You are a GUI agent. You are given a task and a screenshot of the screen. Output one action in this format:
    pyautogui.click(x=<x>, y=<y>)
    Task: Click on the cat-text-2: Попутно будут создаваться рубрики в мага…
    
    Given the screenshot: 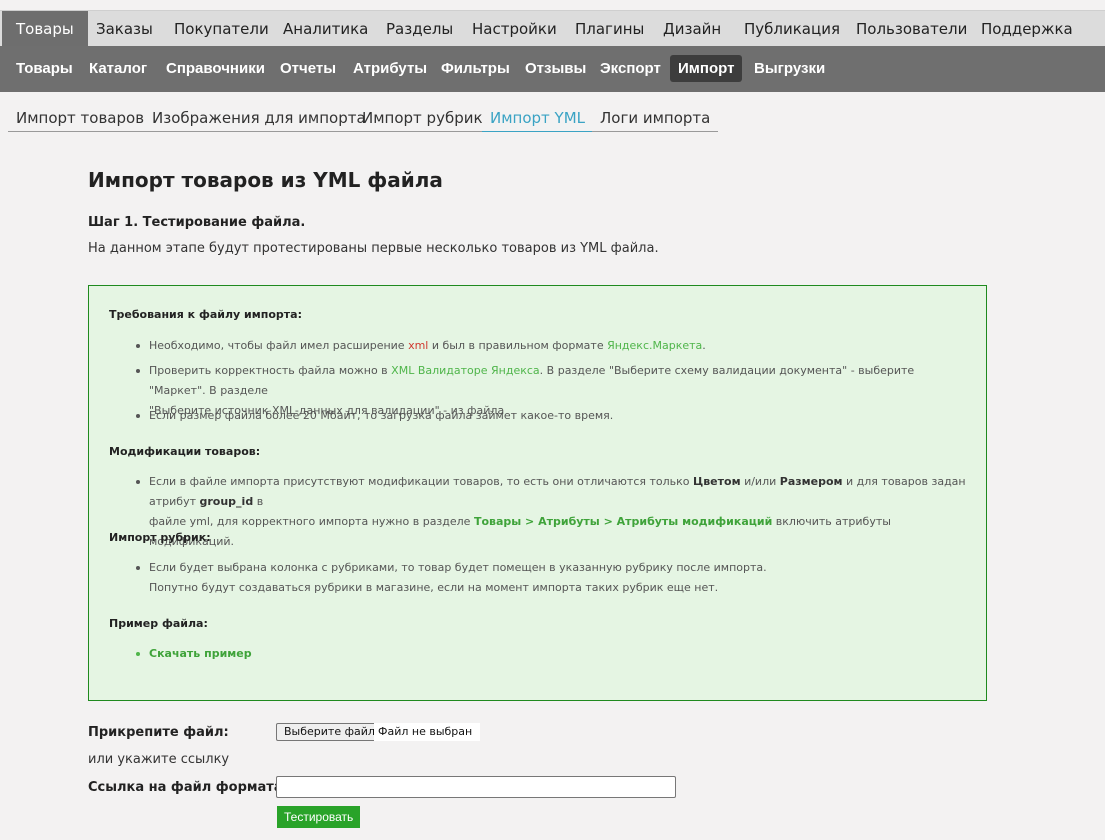 What is the action you would take?
    pyautogui.click(x=434, y=587)
    